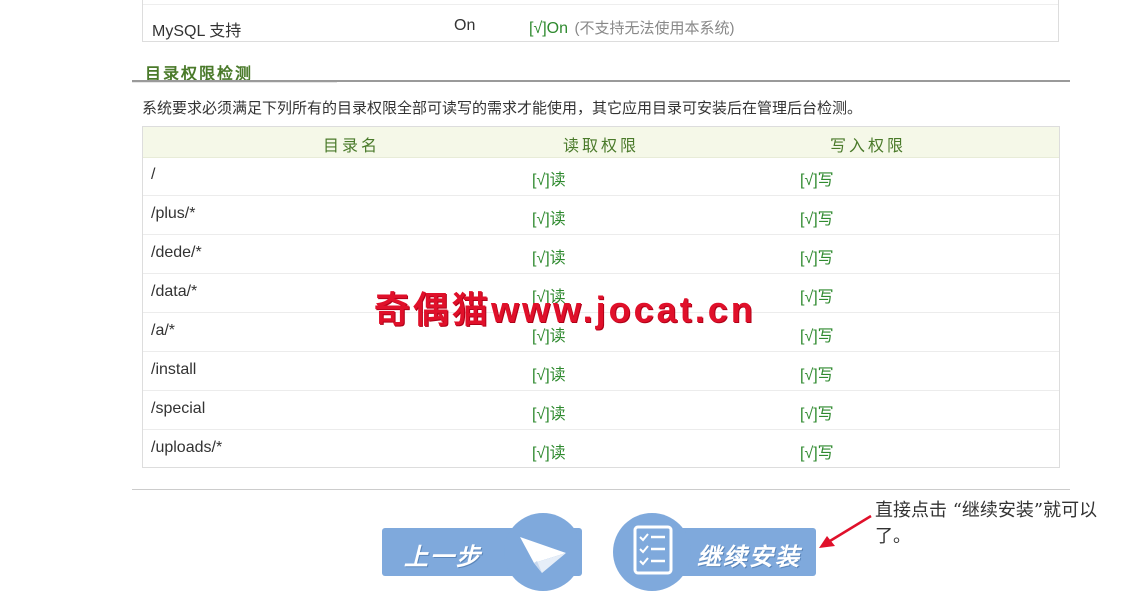 This screenshot has width=1130, height=605. I want to click on env-check-table: MySQL 支持 On [√]On (不支持无法使用本系统), so click(600, 21).